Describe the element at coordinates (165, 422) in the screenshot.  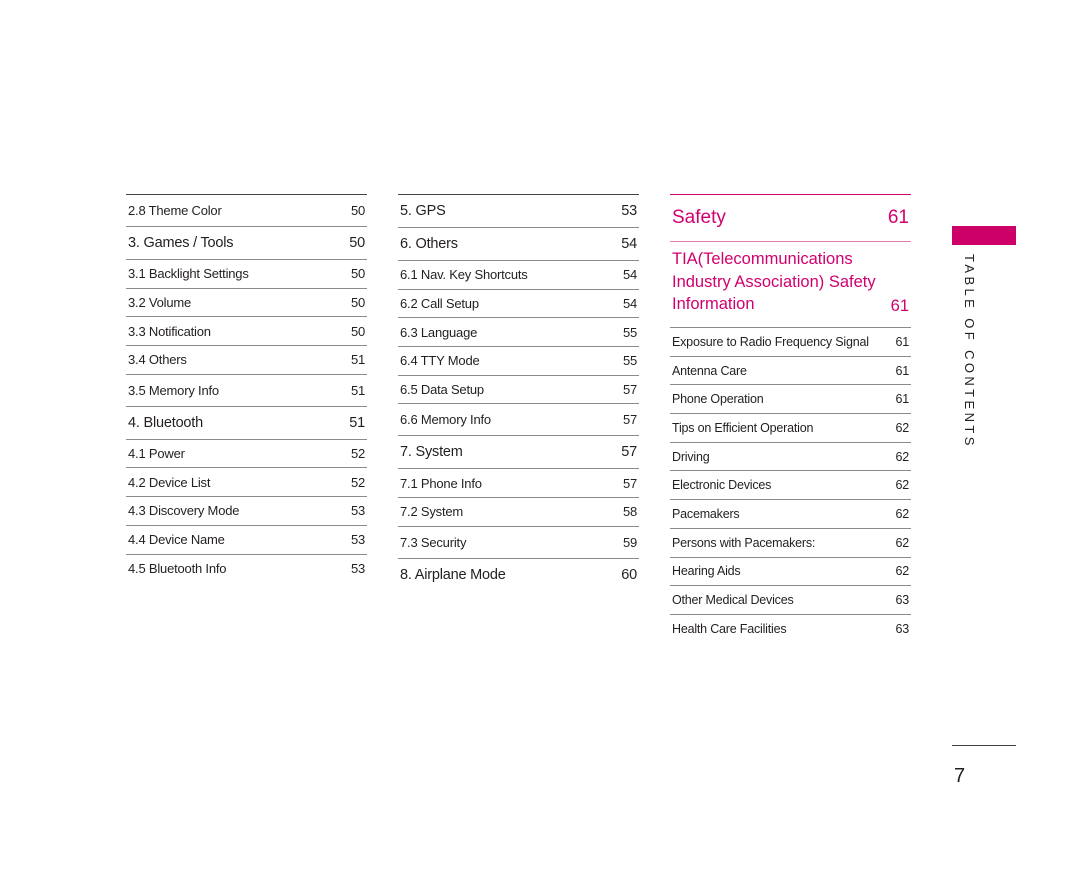
I see `toc-entry-title: 4. Bluetooth` at that location.